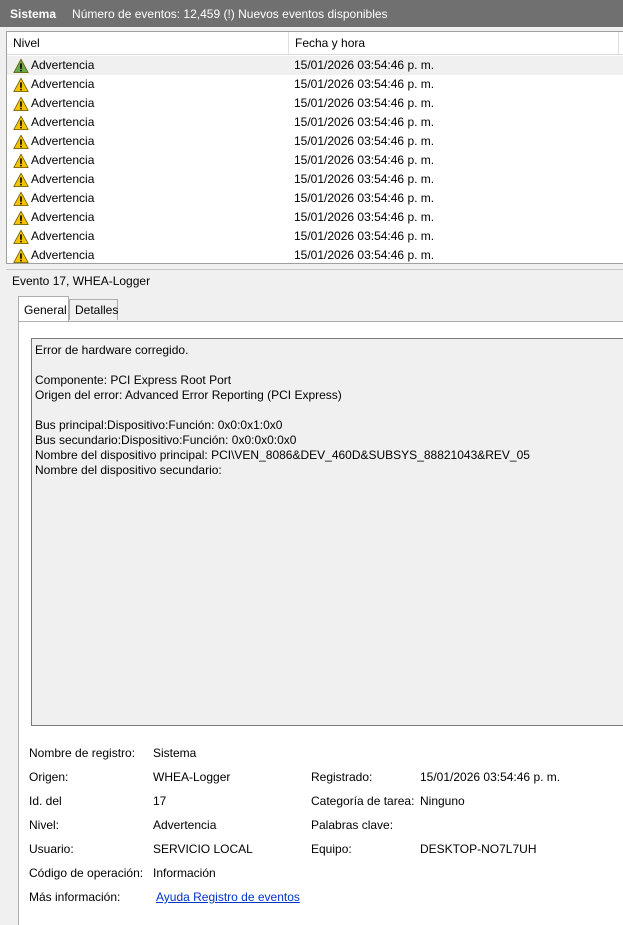 The image size is (623, 925). I want to click on source-label: Origen:, so click(49, 777).